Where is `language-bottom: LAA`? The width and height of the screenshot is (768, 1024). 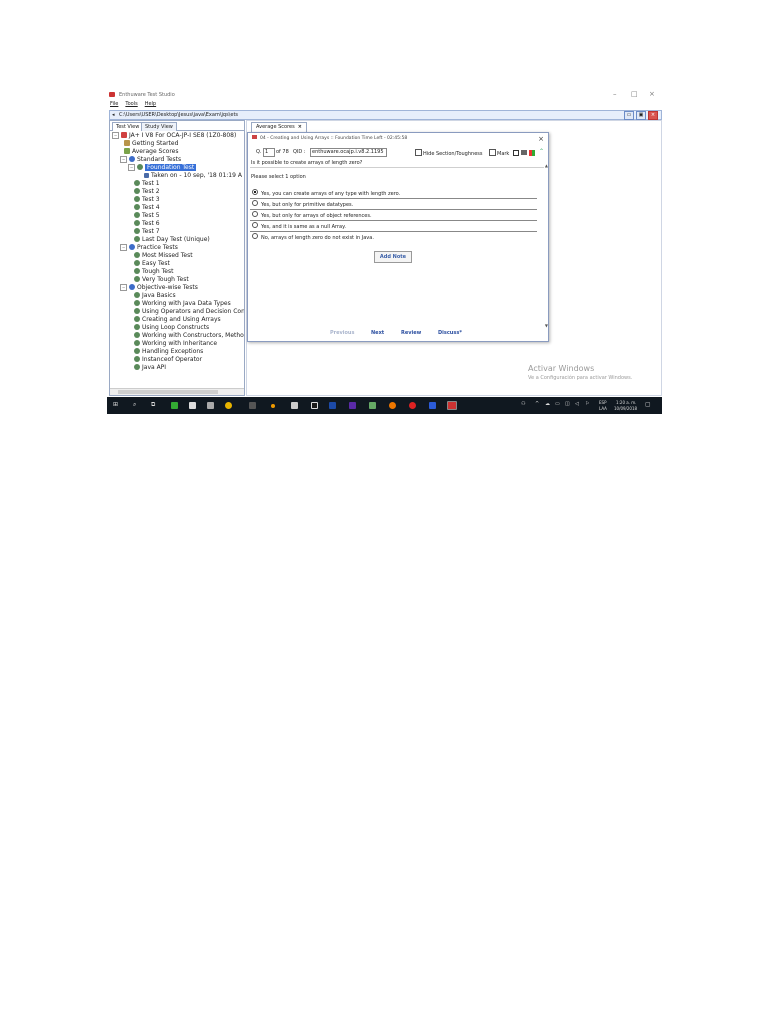
language-bottom: LAA is located at coordinates (603, 408).